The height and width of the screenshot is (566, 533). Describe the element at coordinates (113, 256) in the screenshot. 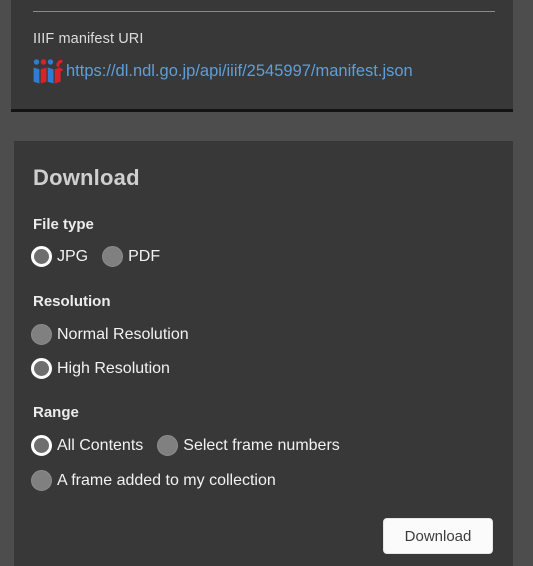

I see `radio-indicator-pdf` at that location.